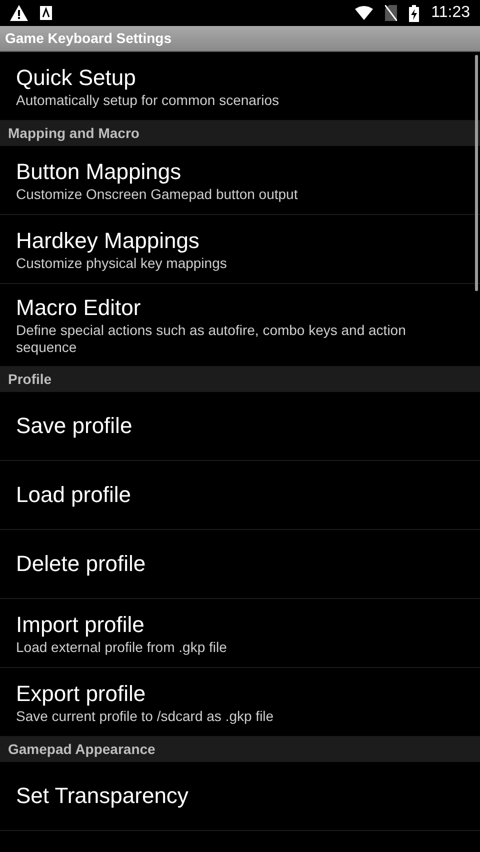  I want to click on no-sim-icon, so click(391, 13).